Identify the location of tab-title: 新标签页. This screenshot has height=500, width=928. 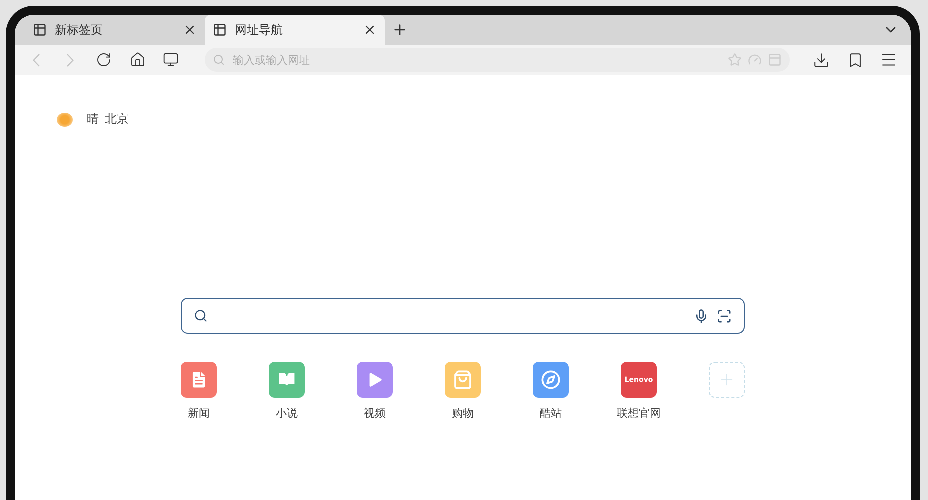
(79, 30).